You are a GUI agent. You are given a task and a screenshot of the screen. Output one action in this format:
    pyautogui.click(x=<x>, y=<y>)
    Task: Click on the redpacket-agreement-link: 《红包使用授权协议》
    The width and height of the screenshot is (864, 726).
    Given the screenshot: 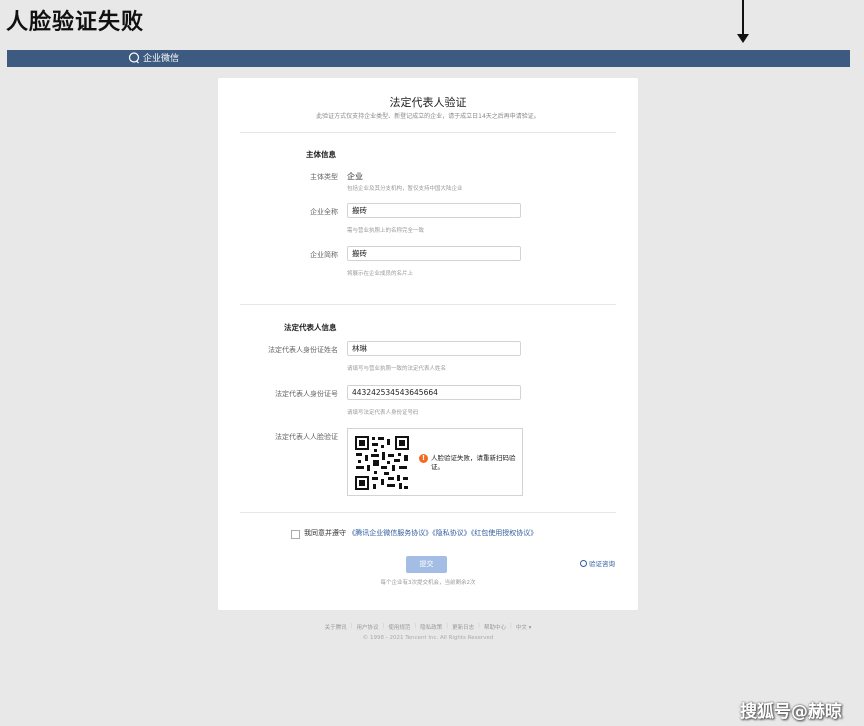 What is the action you would take?
    pyautogui.click(x=504, y=533)
    